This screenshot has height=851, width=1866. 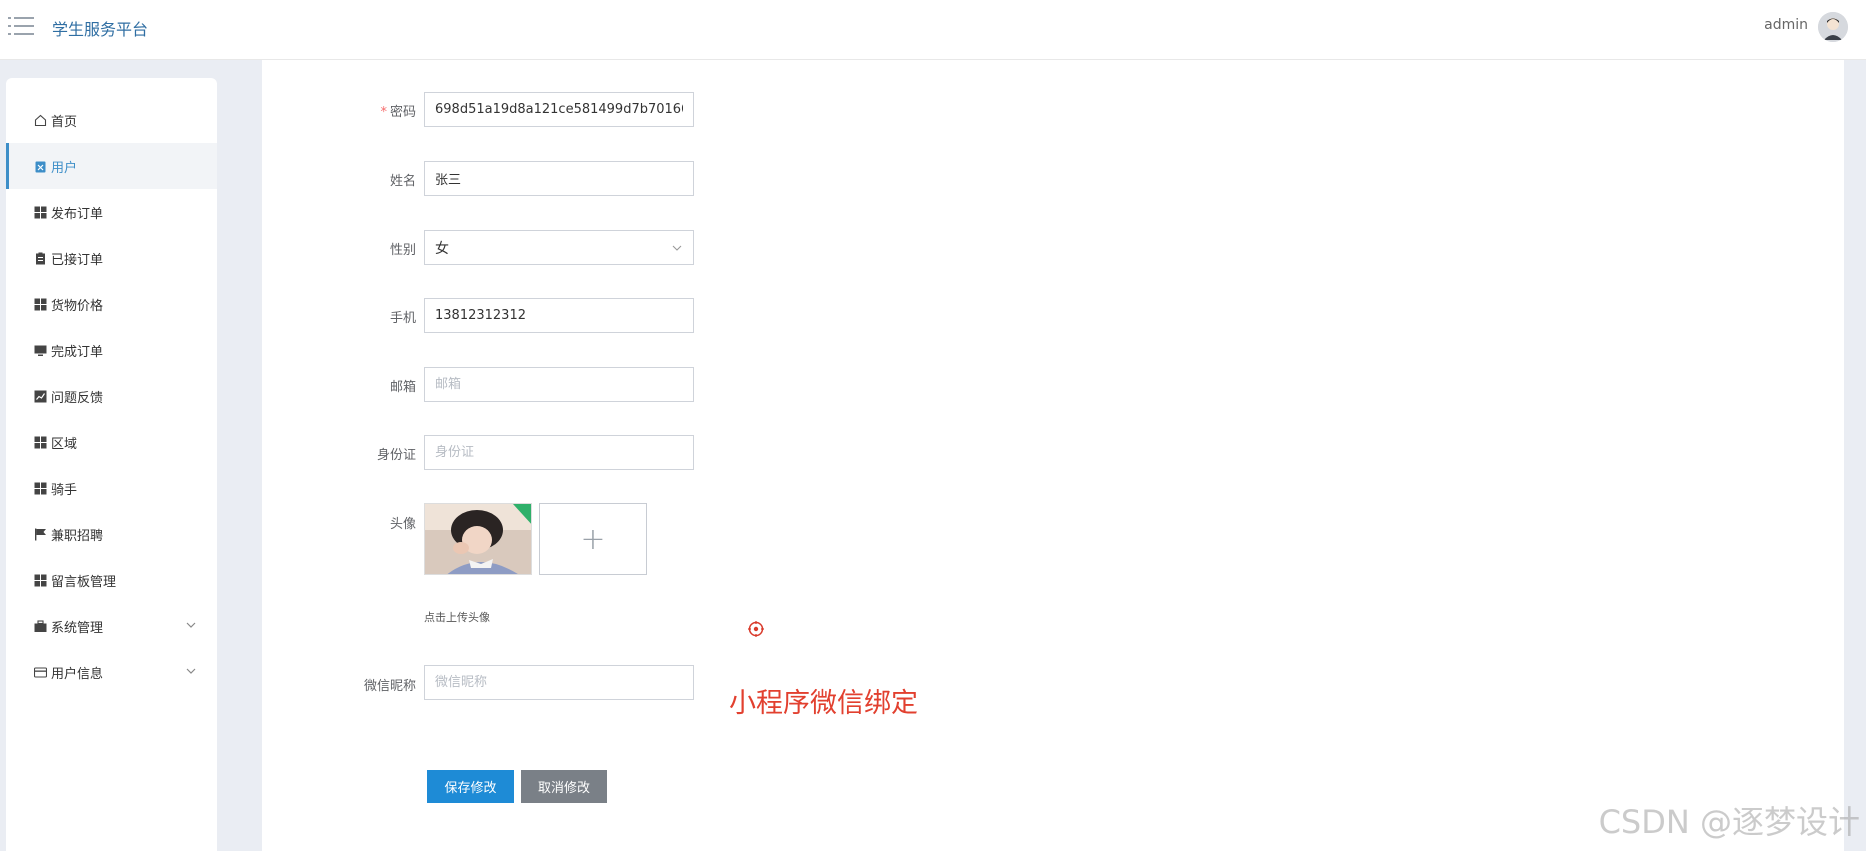 What do you see at coordinates (40, 396) in the screenshot?
I see `chart-icon` at bounding box center [40, 396].